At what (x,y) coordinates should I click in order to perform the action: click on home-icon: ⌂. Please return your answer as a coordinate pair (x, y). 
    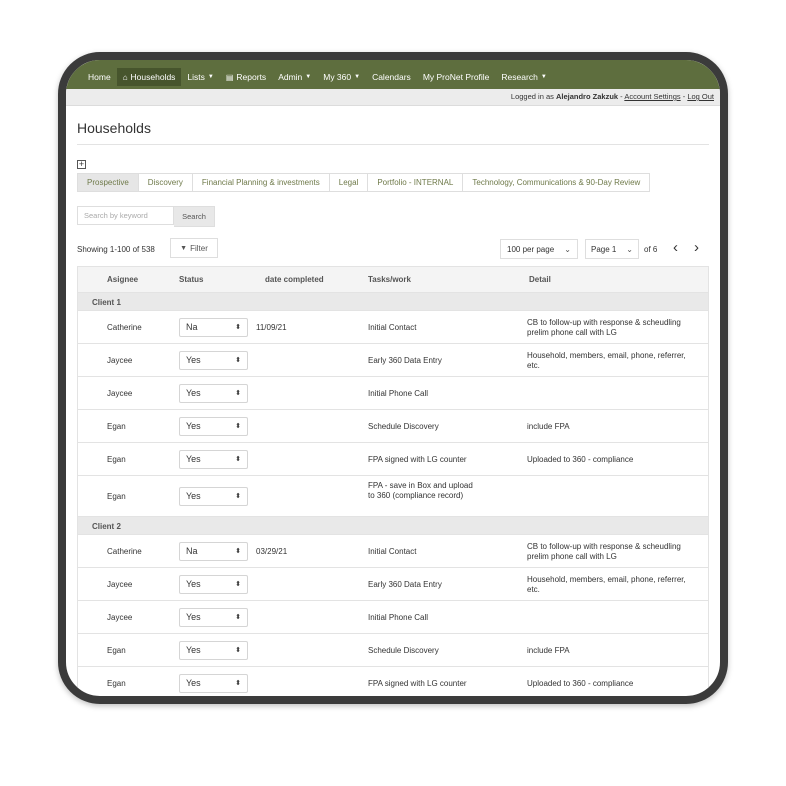
    Looking at the image, I should click on (125, 77).